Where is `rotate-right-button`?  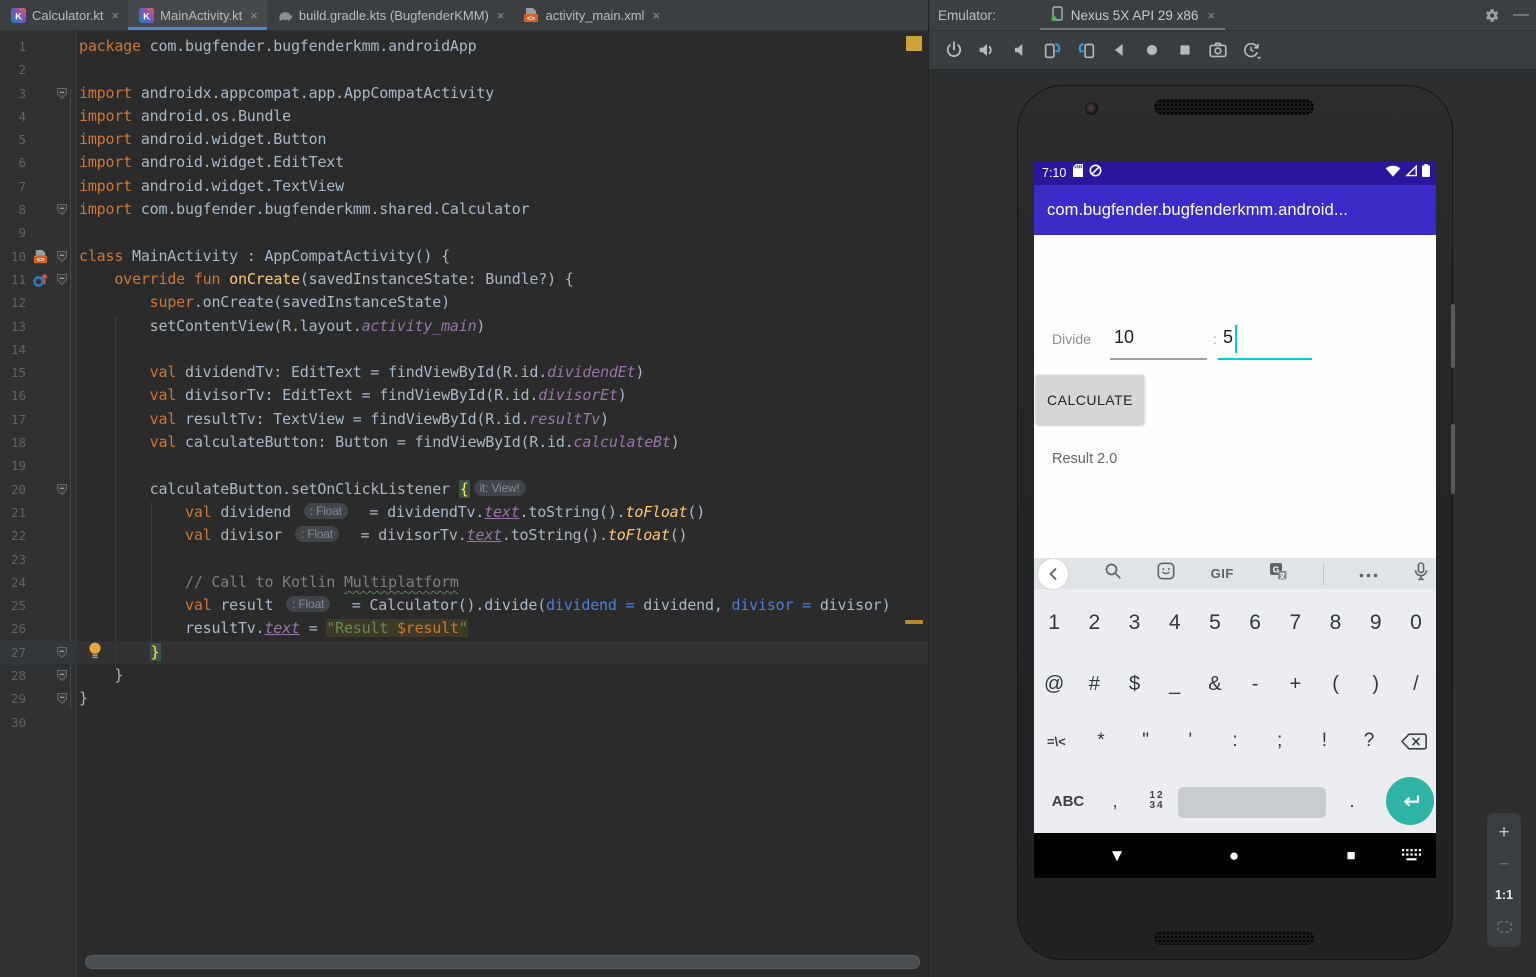 rotate-right-button is located at coordinates (1085, 50).